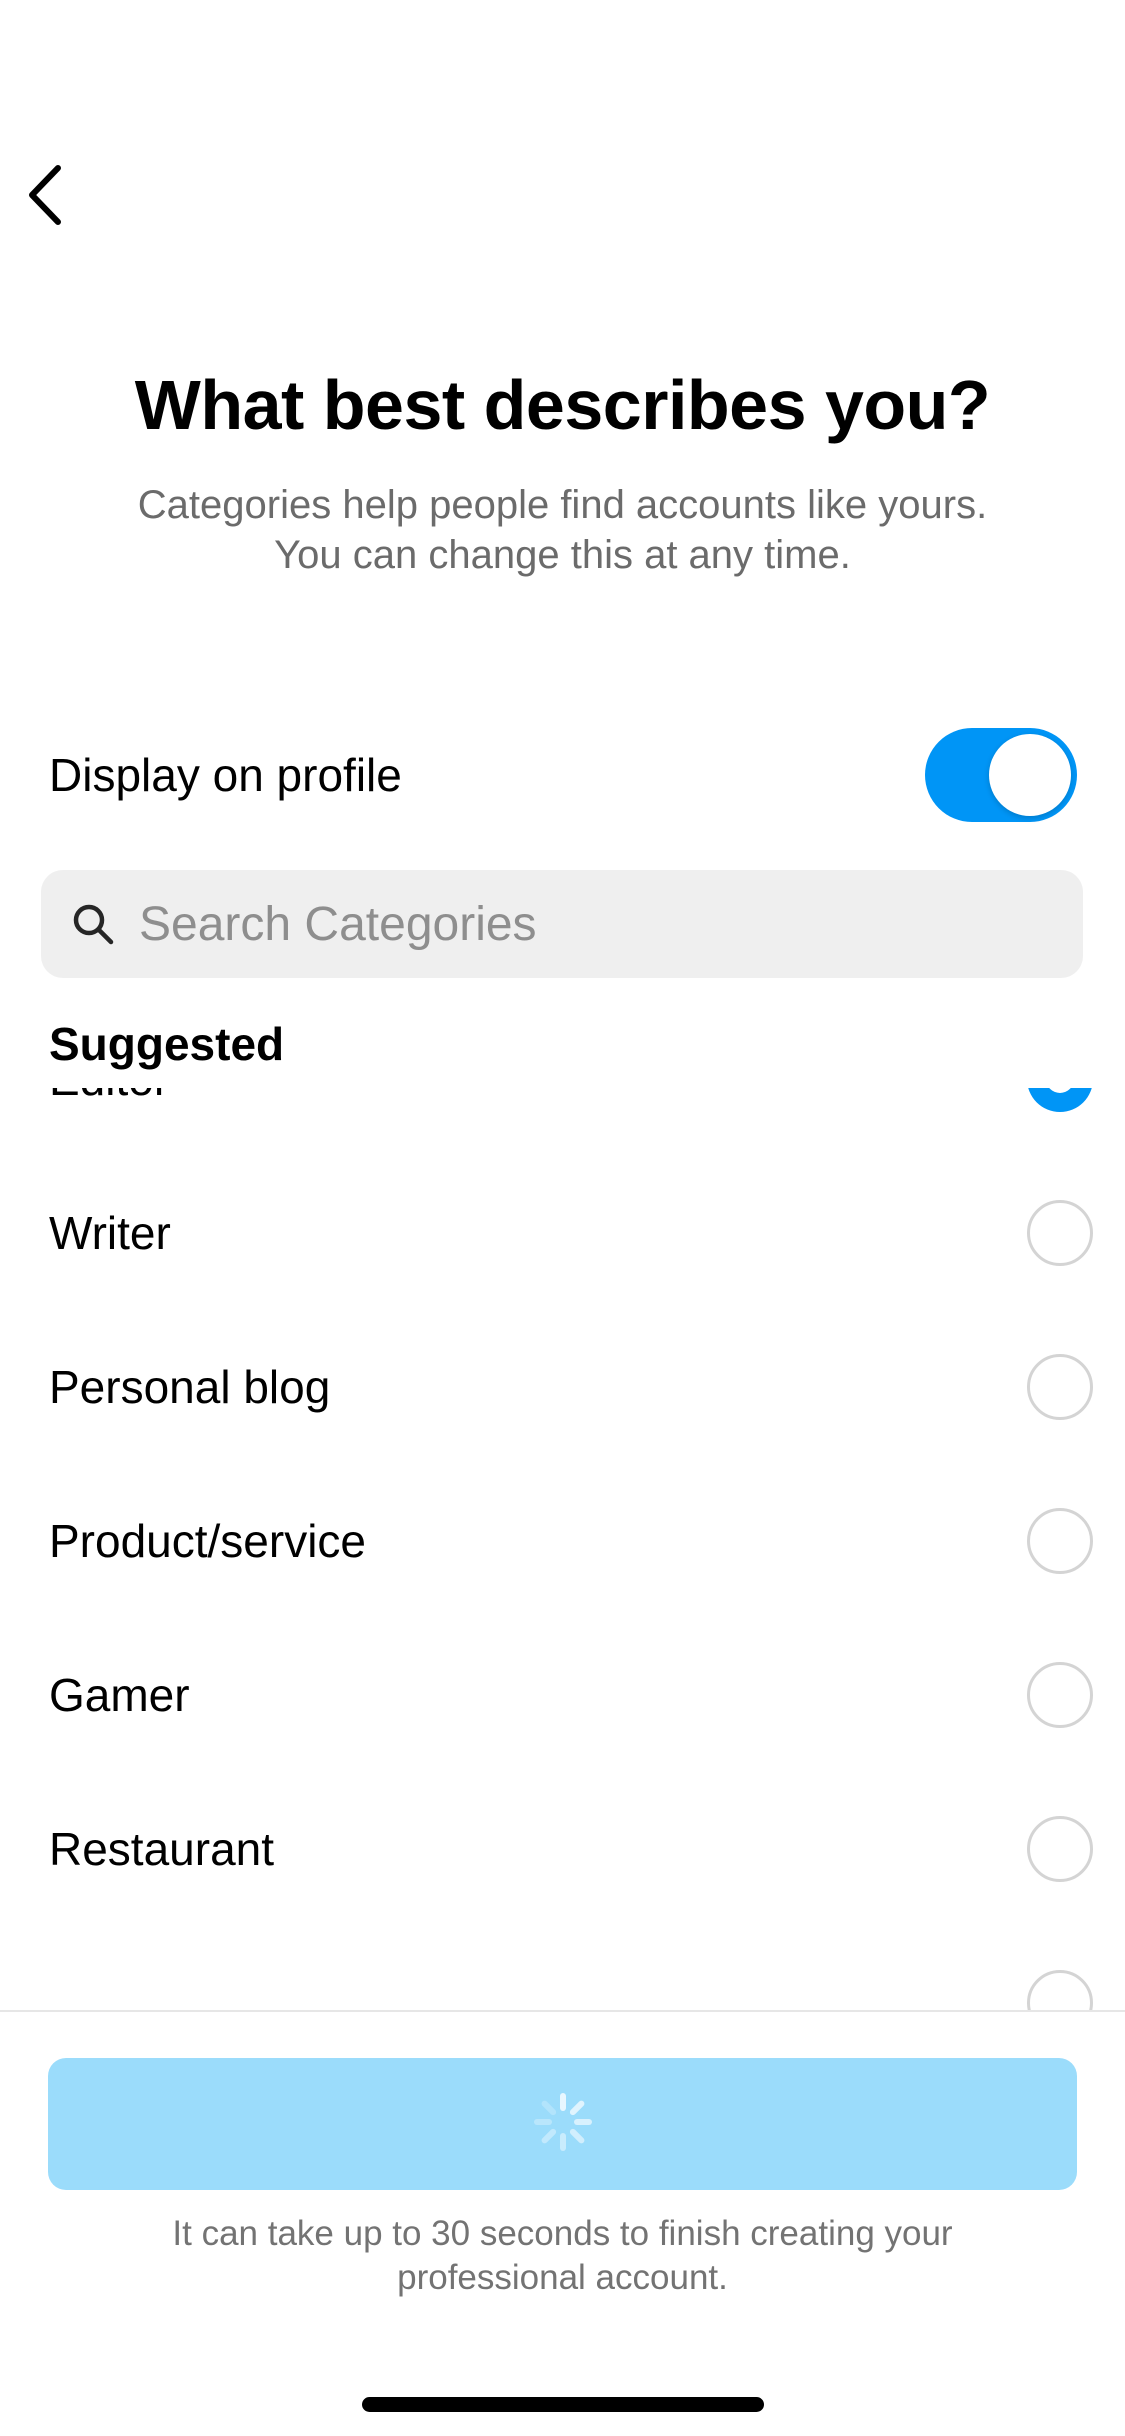  What do you see at coordinates (562, 405) in the screenshot?
I see `page-title: What best describes you?` at bounding box center [562, 405].